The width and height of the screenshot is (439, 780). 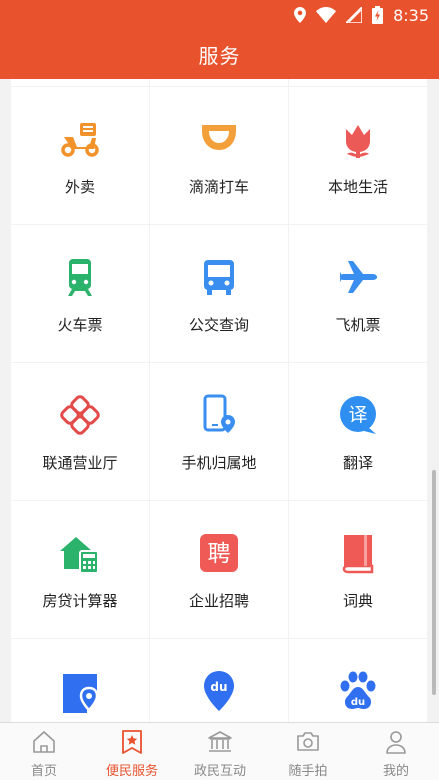 I want to click on service-label: 公交查询, so click(x=218, y=325).